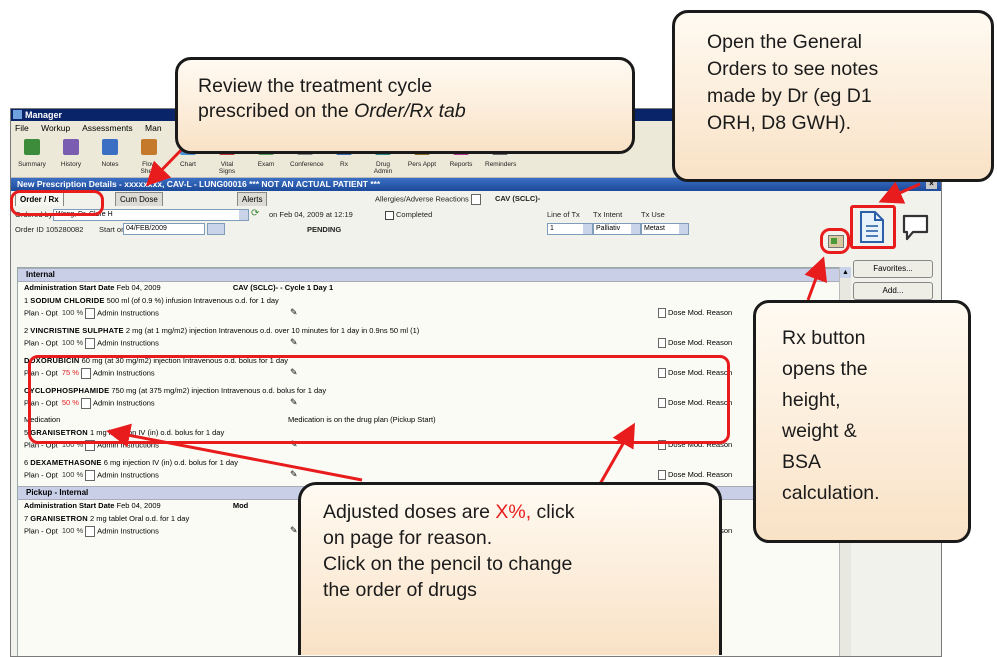 The width and height of the screenshot is (997, 657). What do you see at coordinates (616, 453) in the screenshot?
I see `arrow-to-page` at bounding box center [616, 453].